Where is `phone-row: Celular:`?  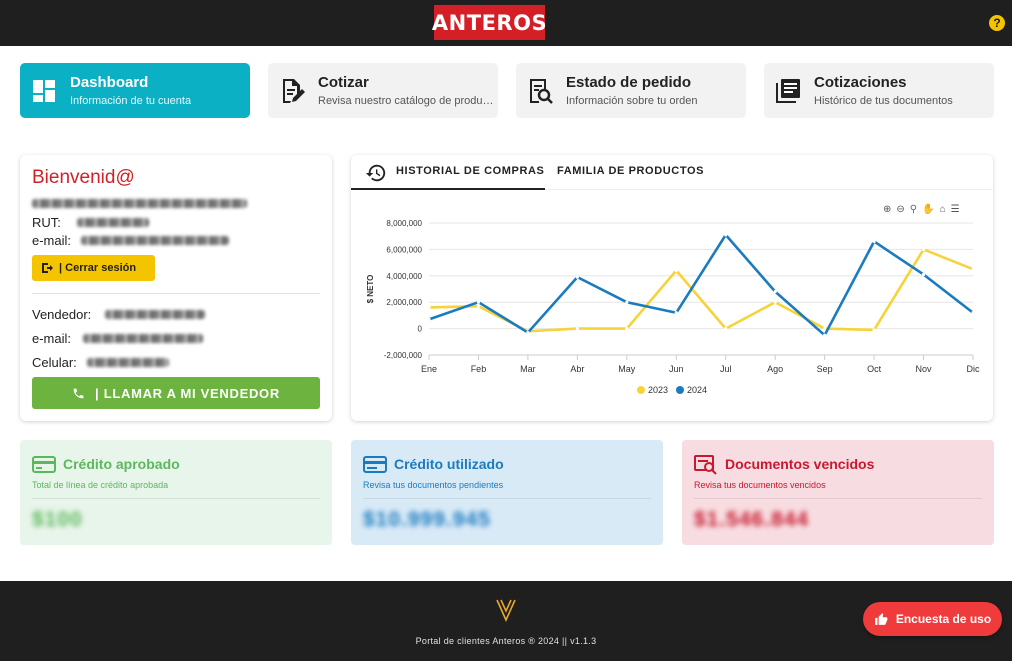
phone-row: Celular: is located at coordinates (100, 362).